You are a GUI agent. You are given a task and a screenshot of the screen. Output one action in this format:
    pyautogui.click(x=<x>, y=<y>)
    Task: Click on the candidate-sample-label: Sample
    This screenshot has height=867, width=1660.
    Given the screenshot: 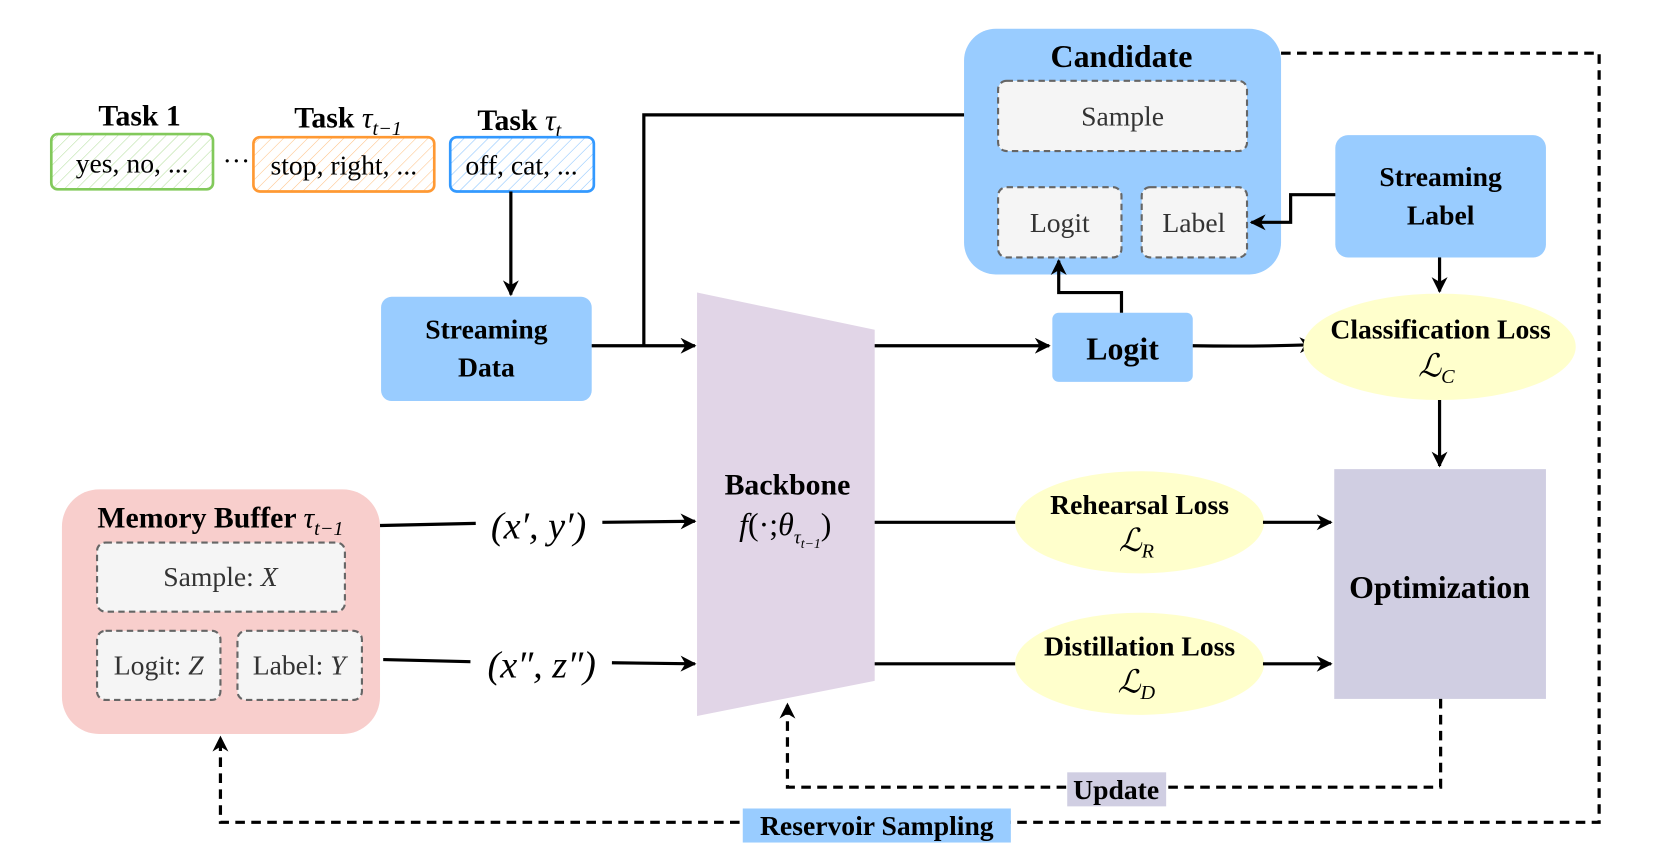 What is the action you would take?
    pyautogui.click(x=1122, y=116)
    